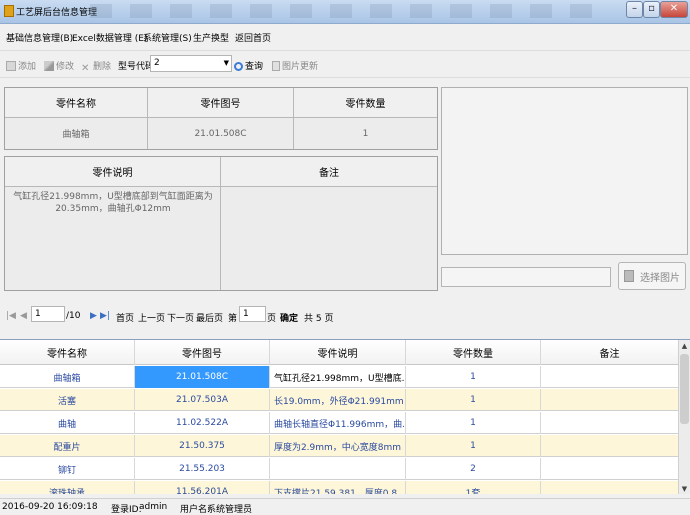  I want to click on table-row: 活塞 21.07.503A 长19.0mm，外径Φ21.991mm，... 1, so click(339, 400).